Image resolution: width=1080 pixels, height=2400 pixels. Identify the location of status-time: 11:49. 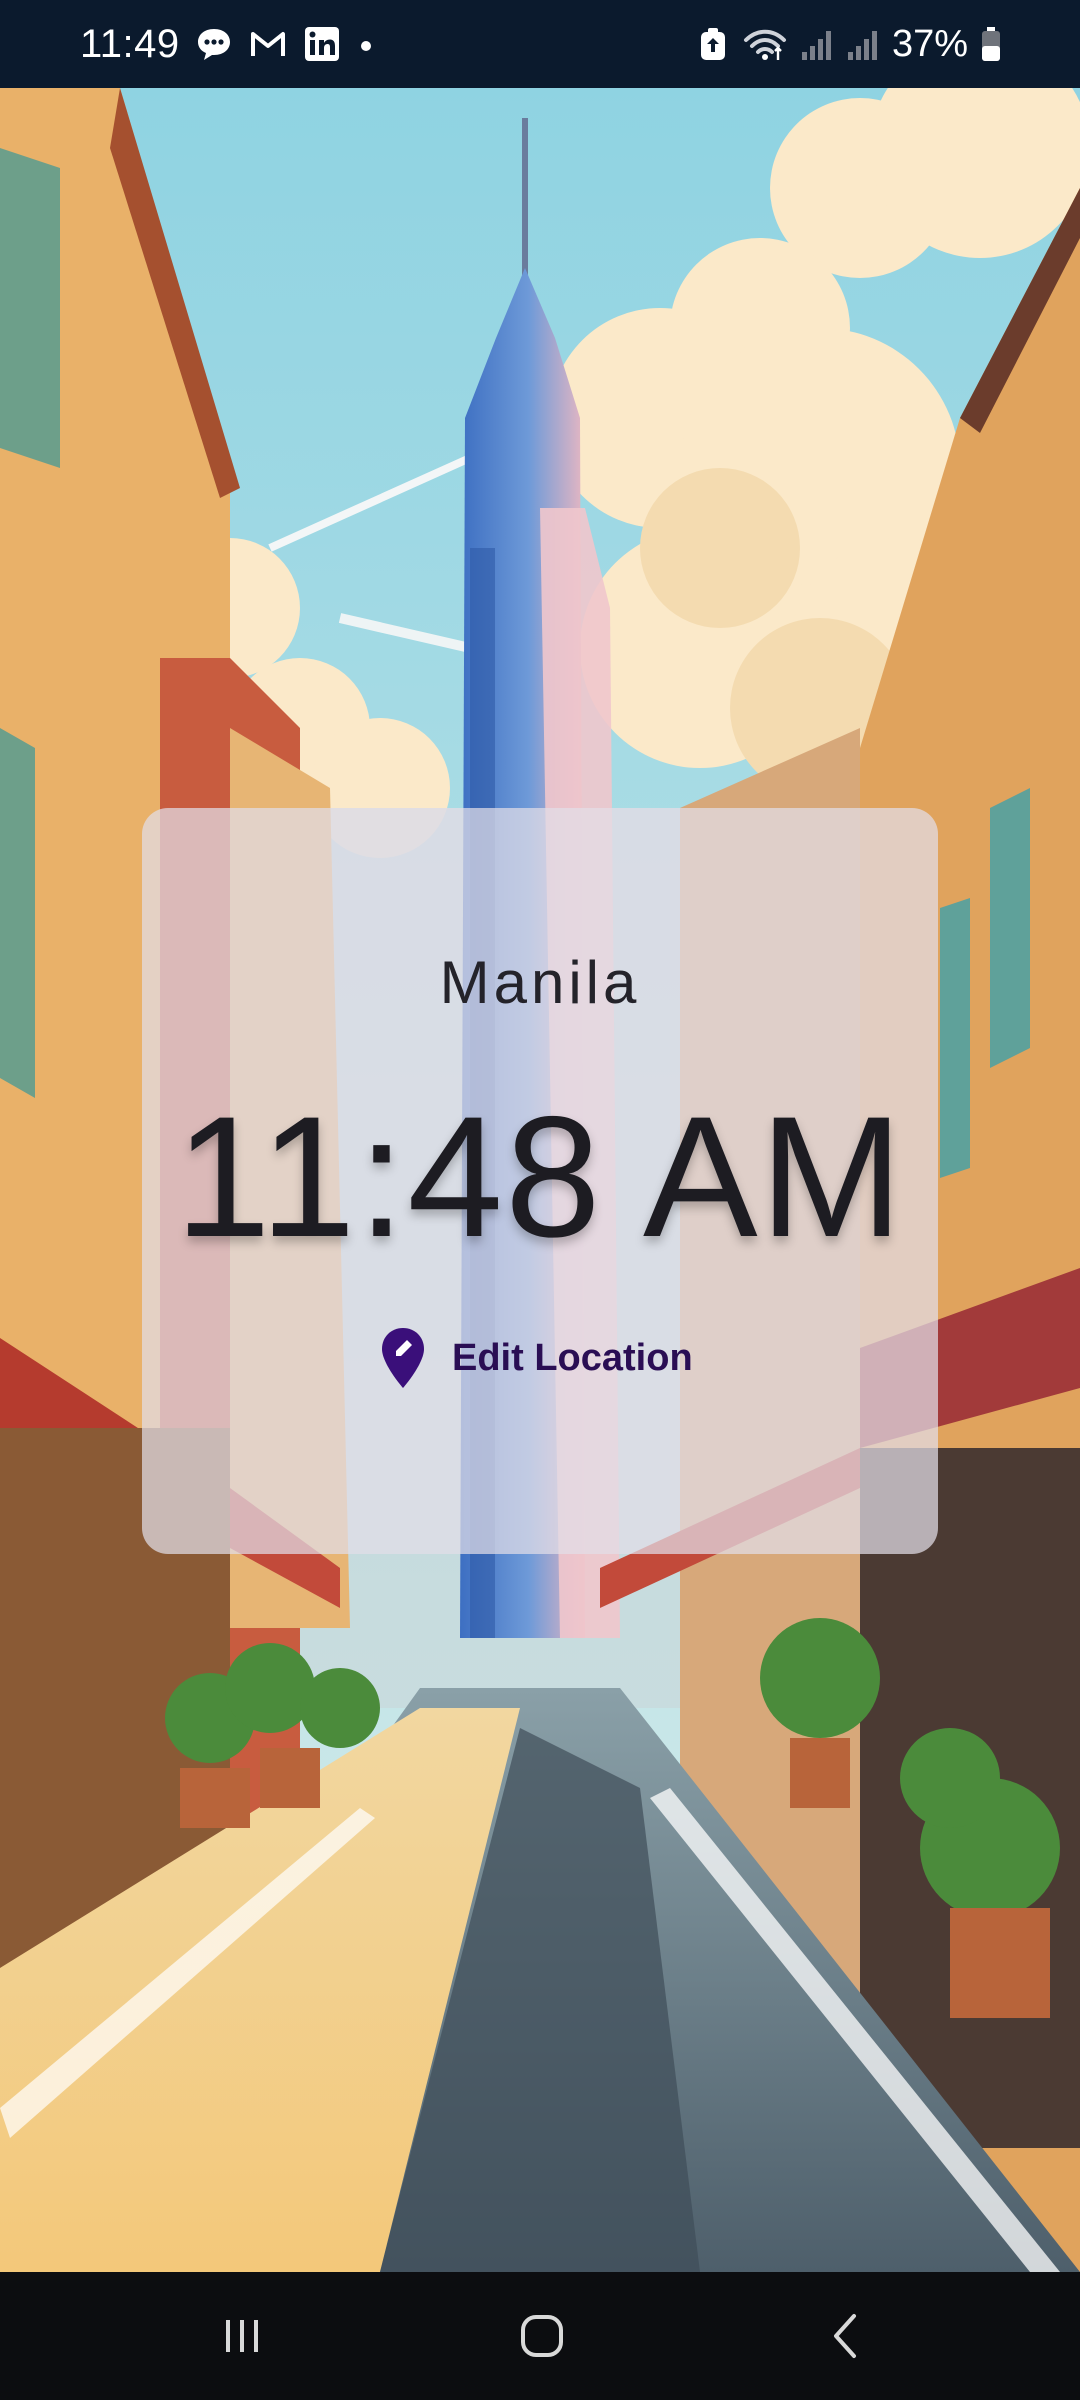
(130, 43).